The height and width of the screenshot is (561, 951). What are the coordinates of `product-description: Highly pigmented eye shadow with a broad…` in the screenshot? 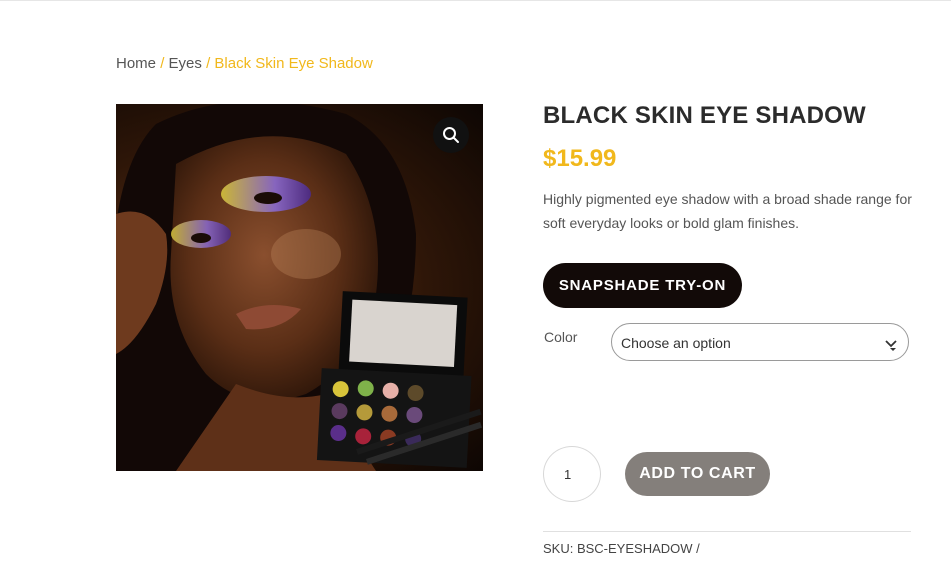 It's located at (727, 211).